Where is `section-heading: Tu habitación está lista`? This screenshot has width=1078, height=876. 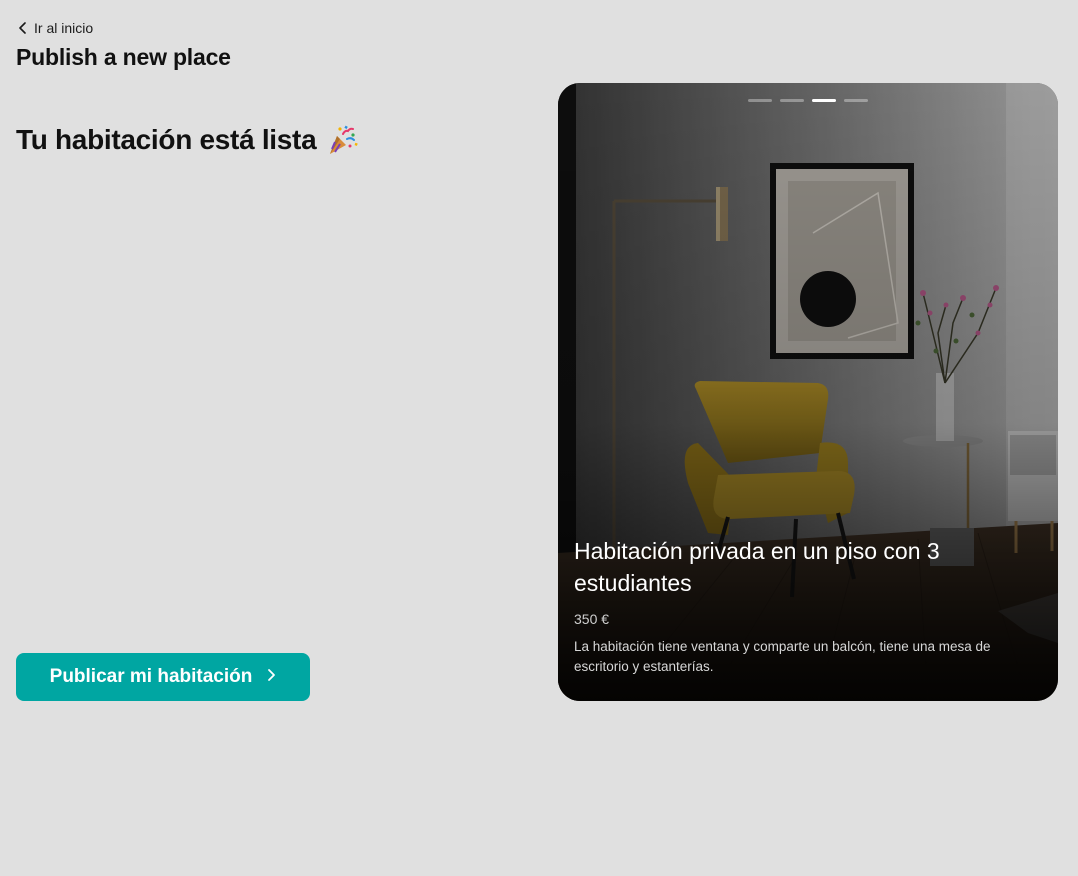
section-heading: Tu habitación está lista is located at coordinates (187, 140).